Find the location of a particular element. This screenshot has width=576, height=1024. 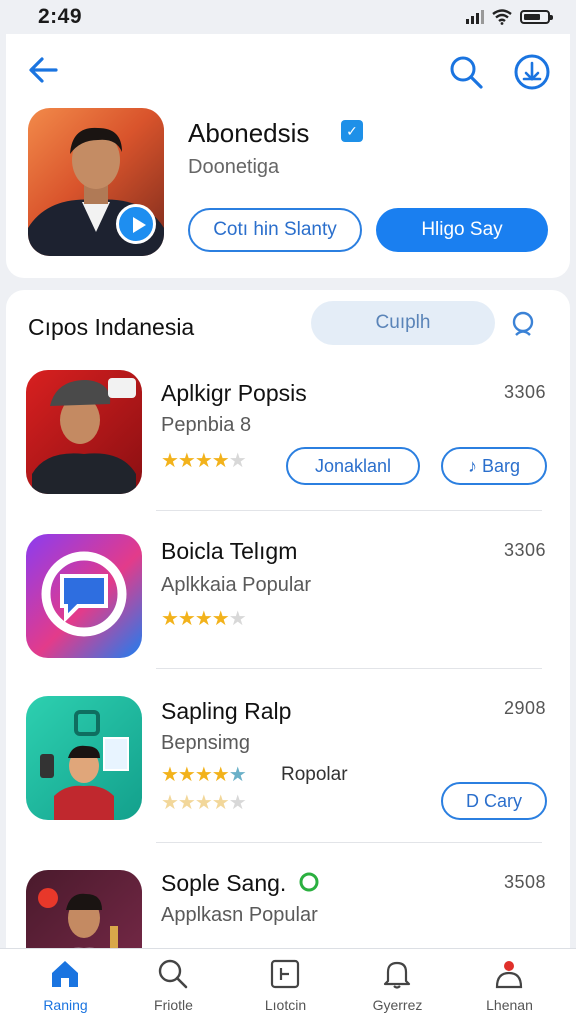

tab-label: Lıotcin is located at coordinates (285, 1005).